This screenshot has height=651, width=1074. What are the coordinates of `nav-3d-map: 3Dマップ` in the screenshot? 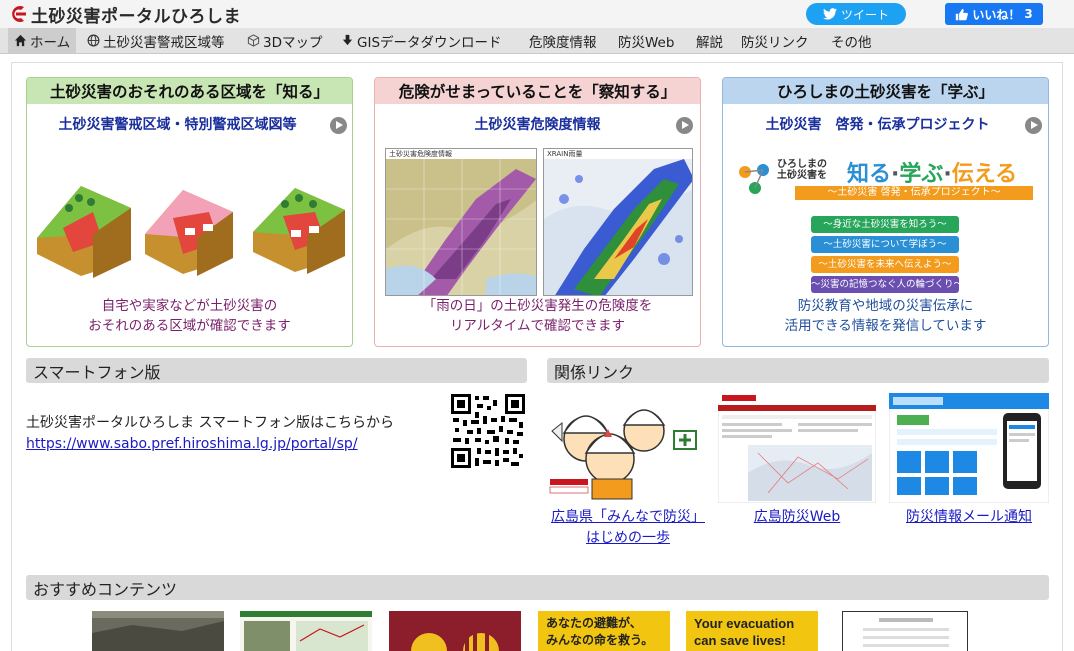 It's located at (284, 40).